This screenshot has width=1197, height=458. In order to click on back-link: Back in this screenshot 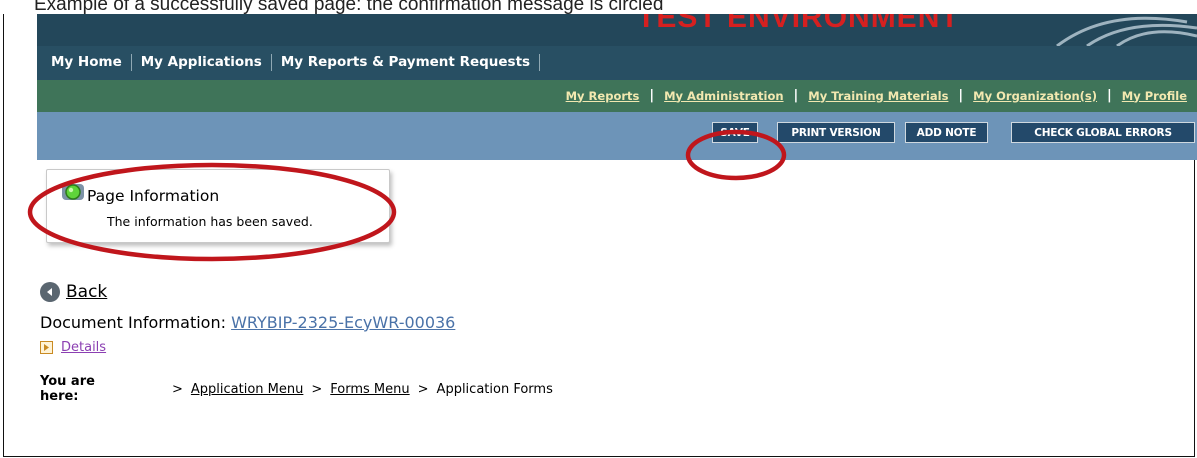, I will do `click(86, 292)`.